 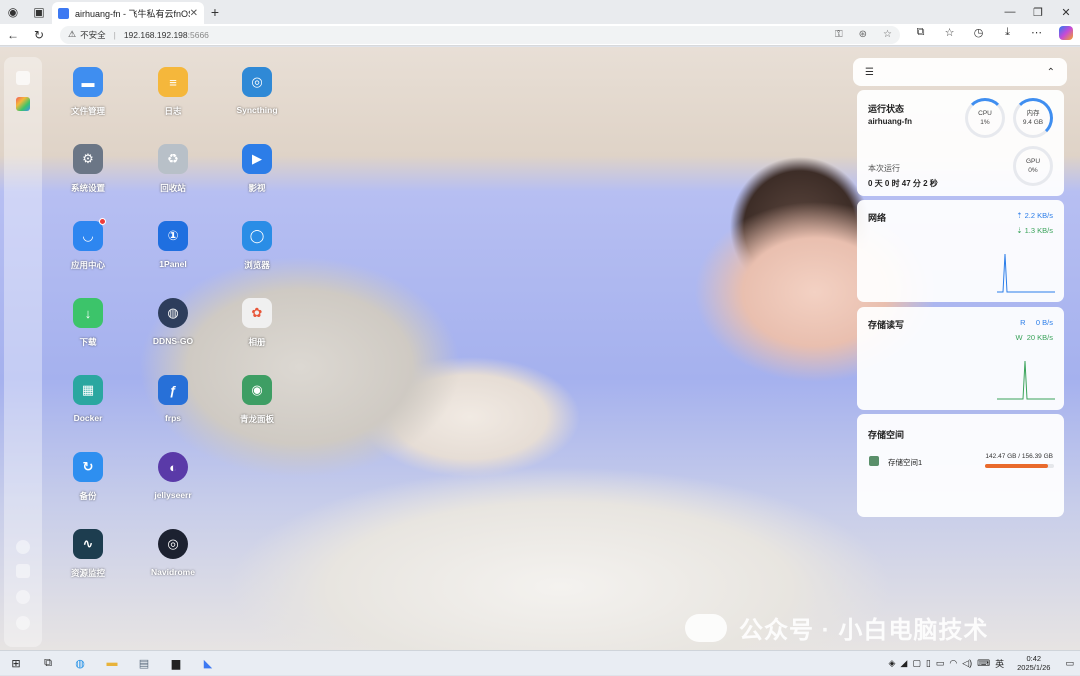 What do you see at coordinates (1051, 72) in the screenshot?
I see `collapse-icon: ⌃` at bounding box center [1051, 72].